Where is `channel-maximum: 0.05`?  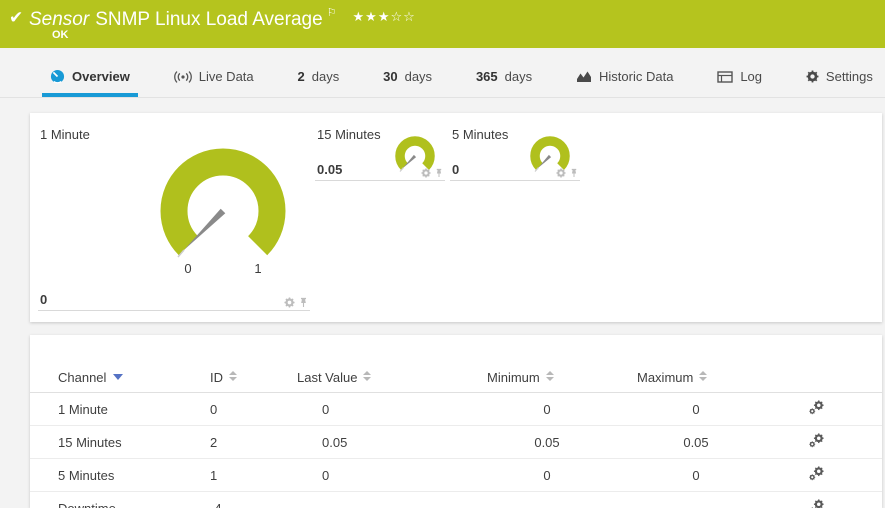 channel-maximum: 0.05 is located at coordinates (711, 442).